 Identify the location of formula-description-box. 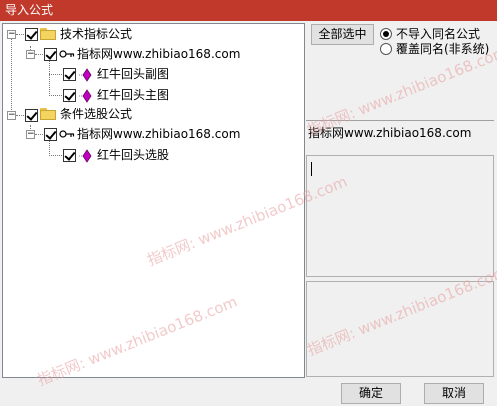
(400, 216).